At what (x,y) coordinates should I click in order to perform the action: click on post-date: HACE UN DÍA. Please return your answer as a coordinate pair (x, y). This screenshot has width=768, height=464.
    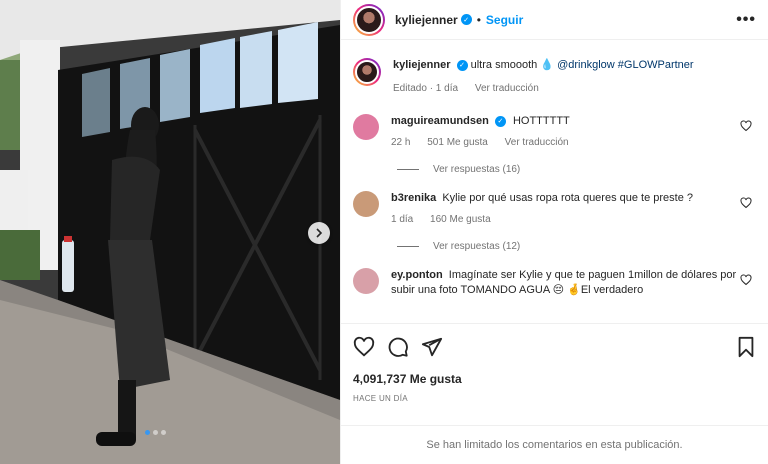
    Looking at the image, I should click on (554, 398).